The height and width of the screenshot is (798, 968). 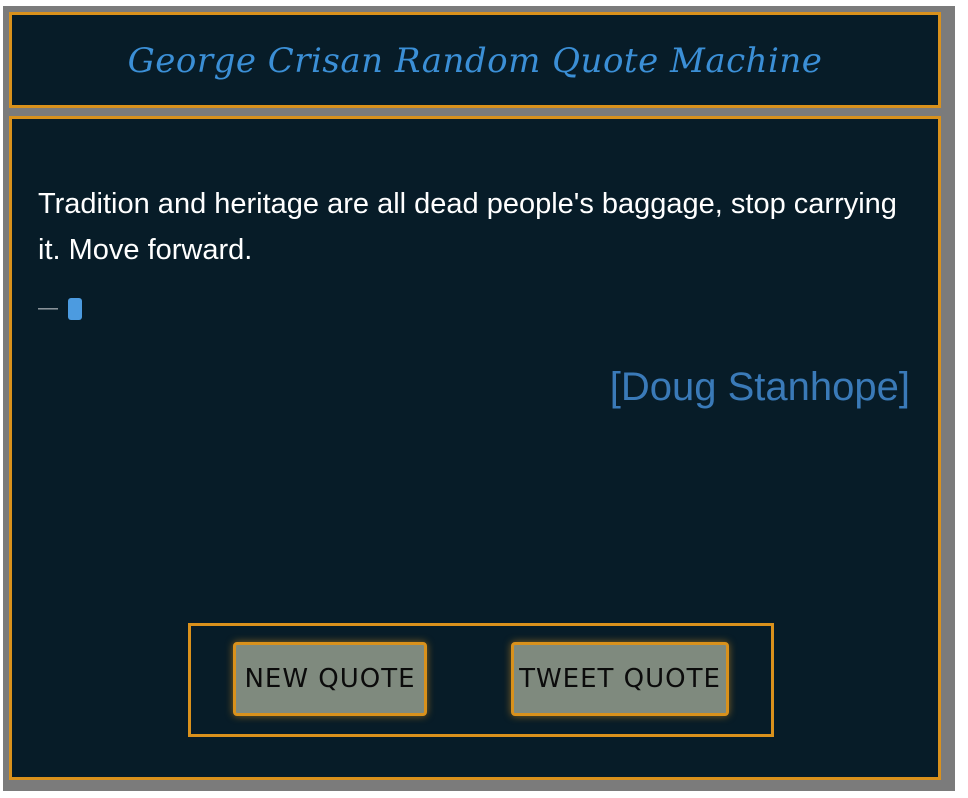 What do you see at coordinates (48, 308) in the screenshot?
I see `quote-dash: —` at bounding box center [48, 308].